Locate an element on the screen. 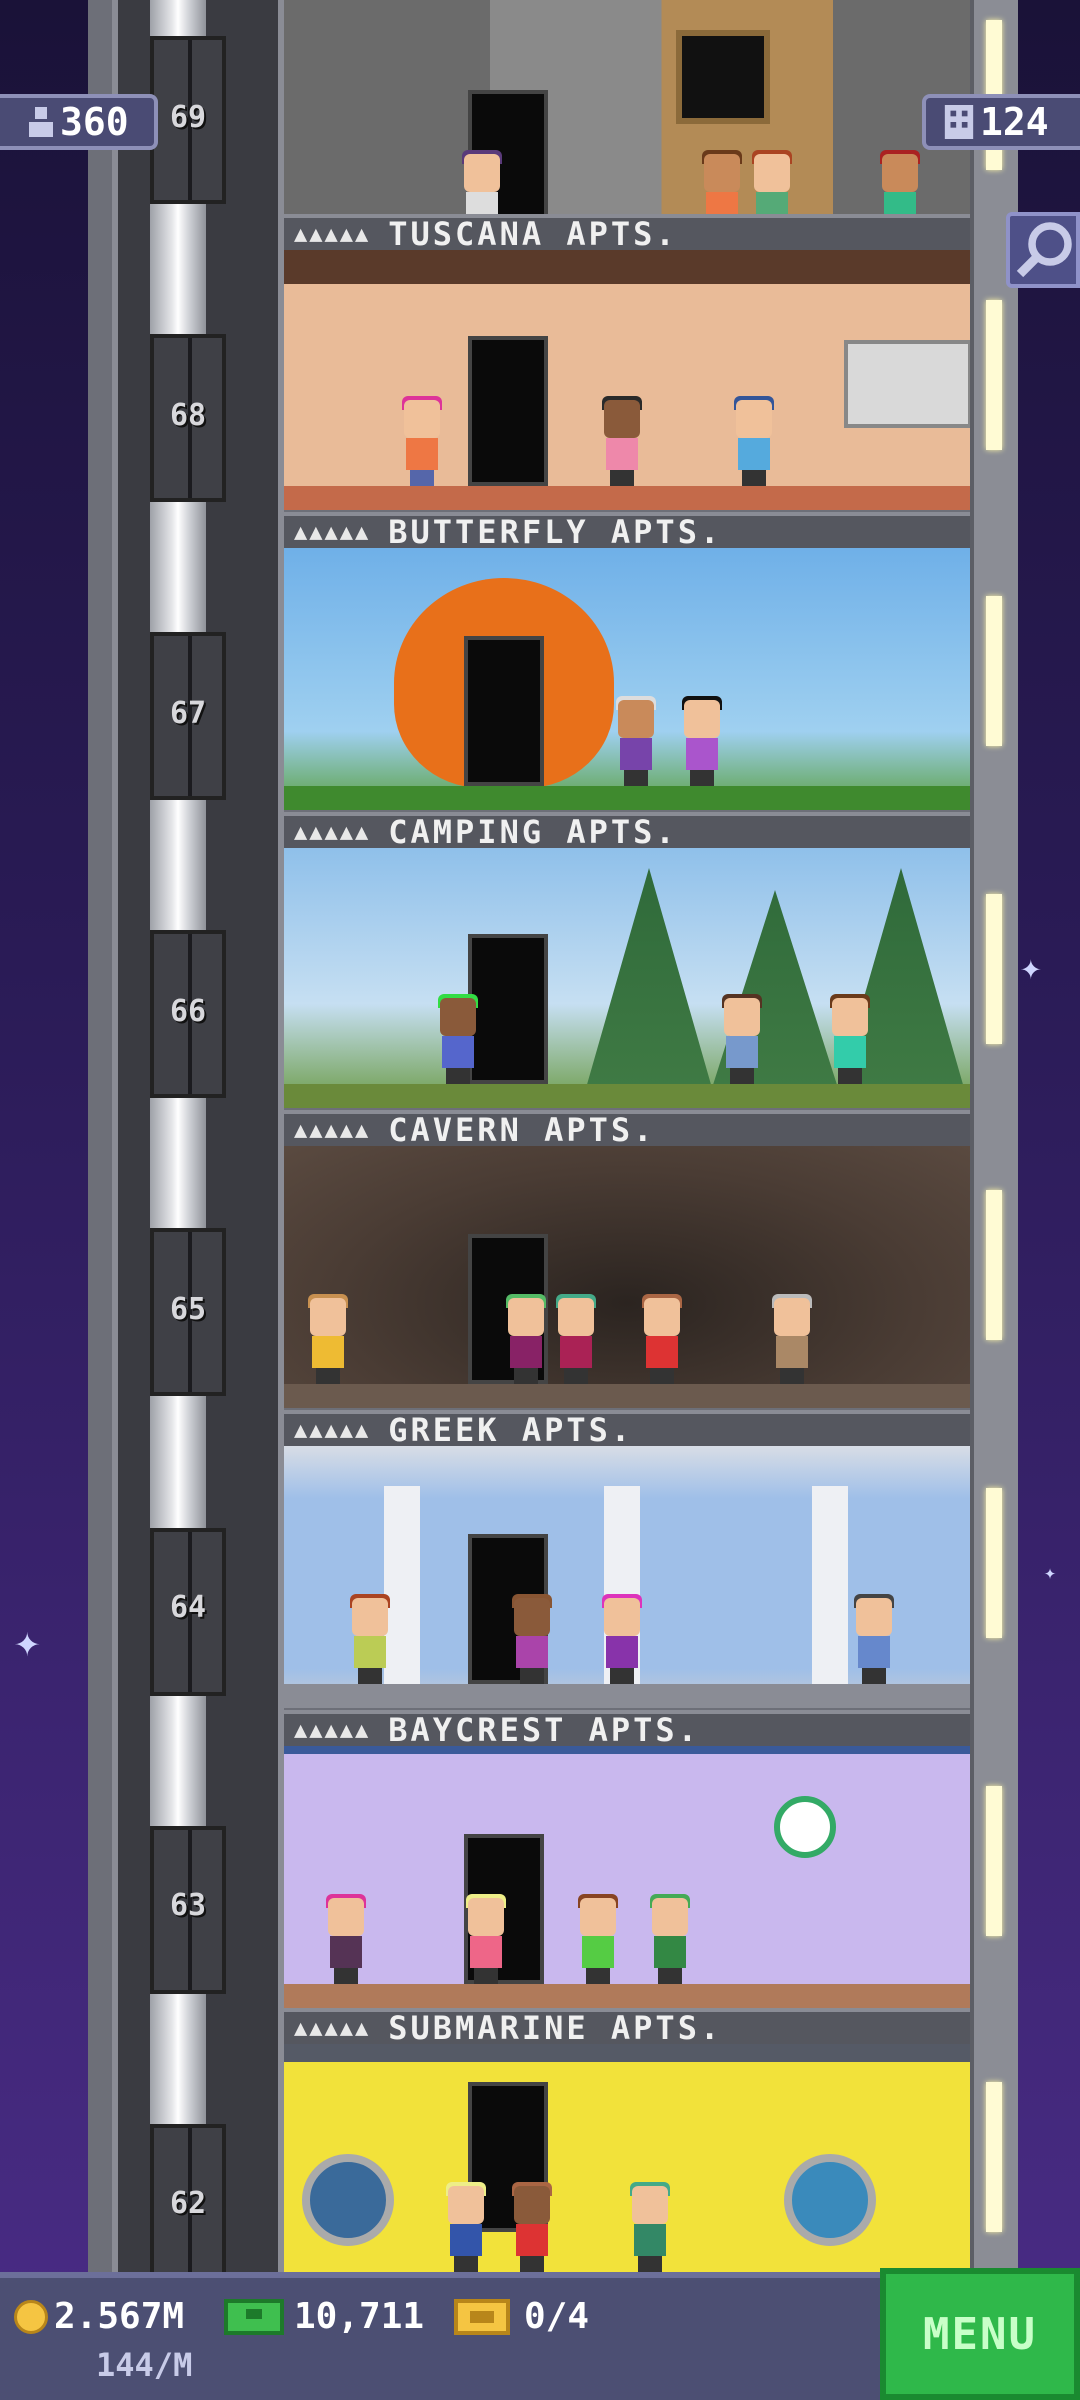 The image size is (1080, 2400). tickets-stat: 0/4 is located at coordinates (521, 2316).